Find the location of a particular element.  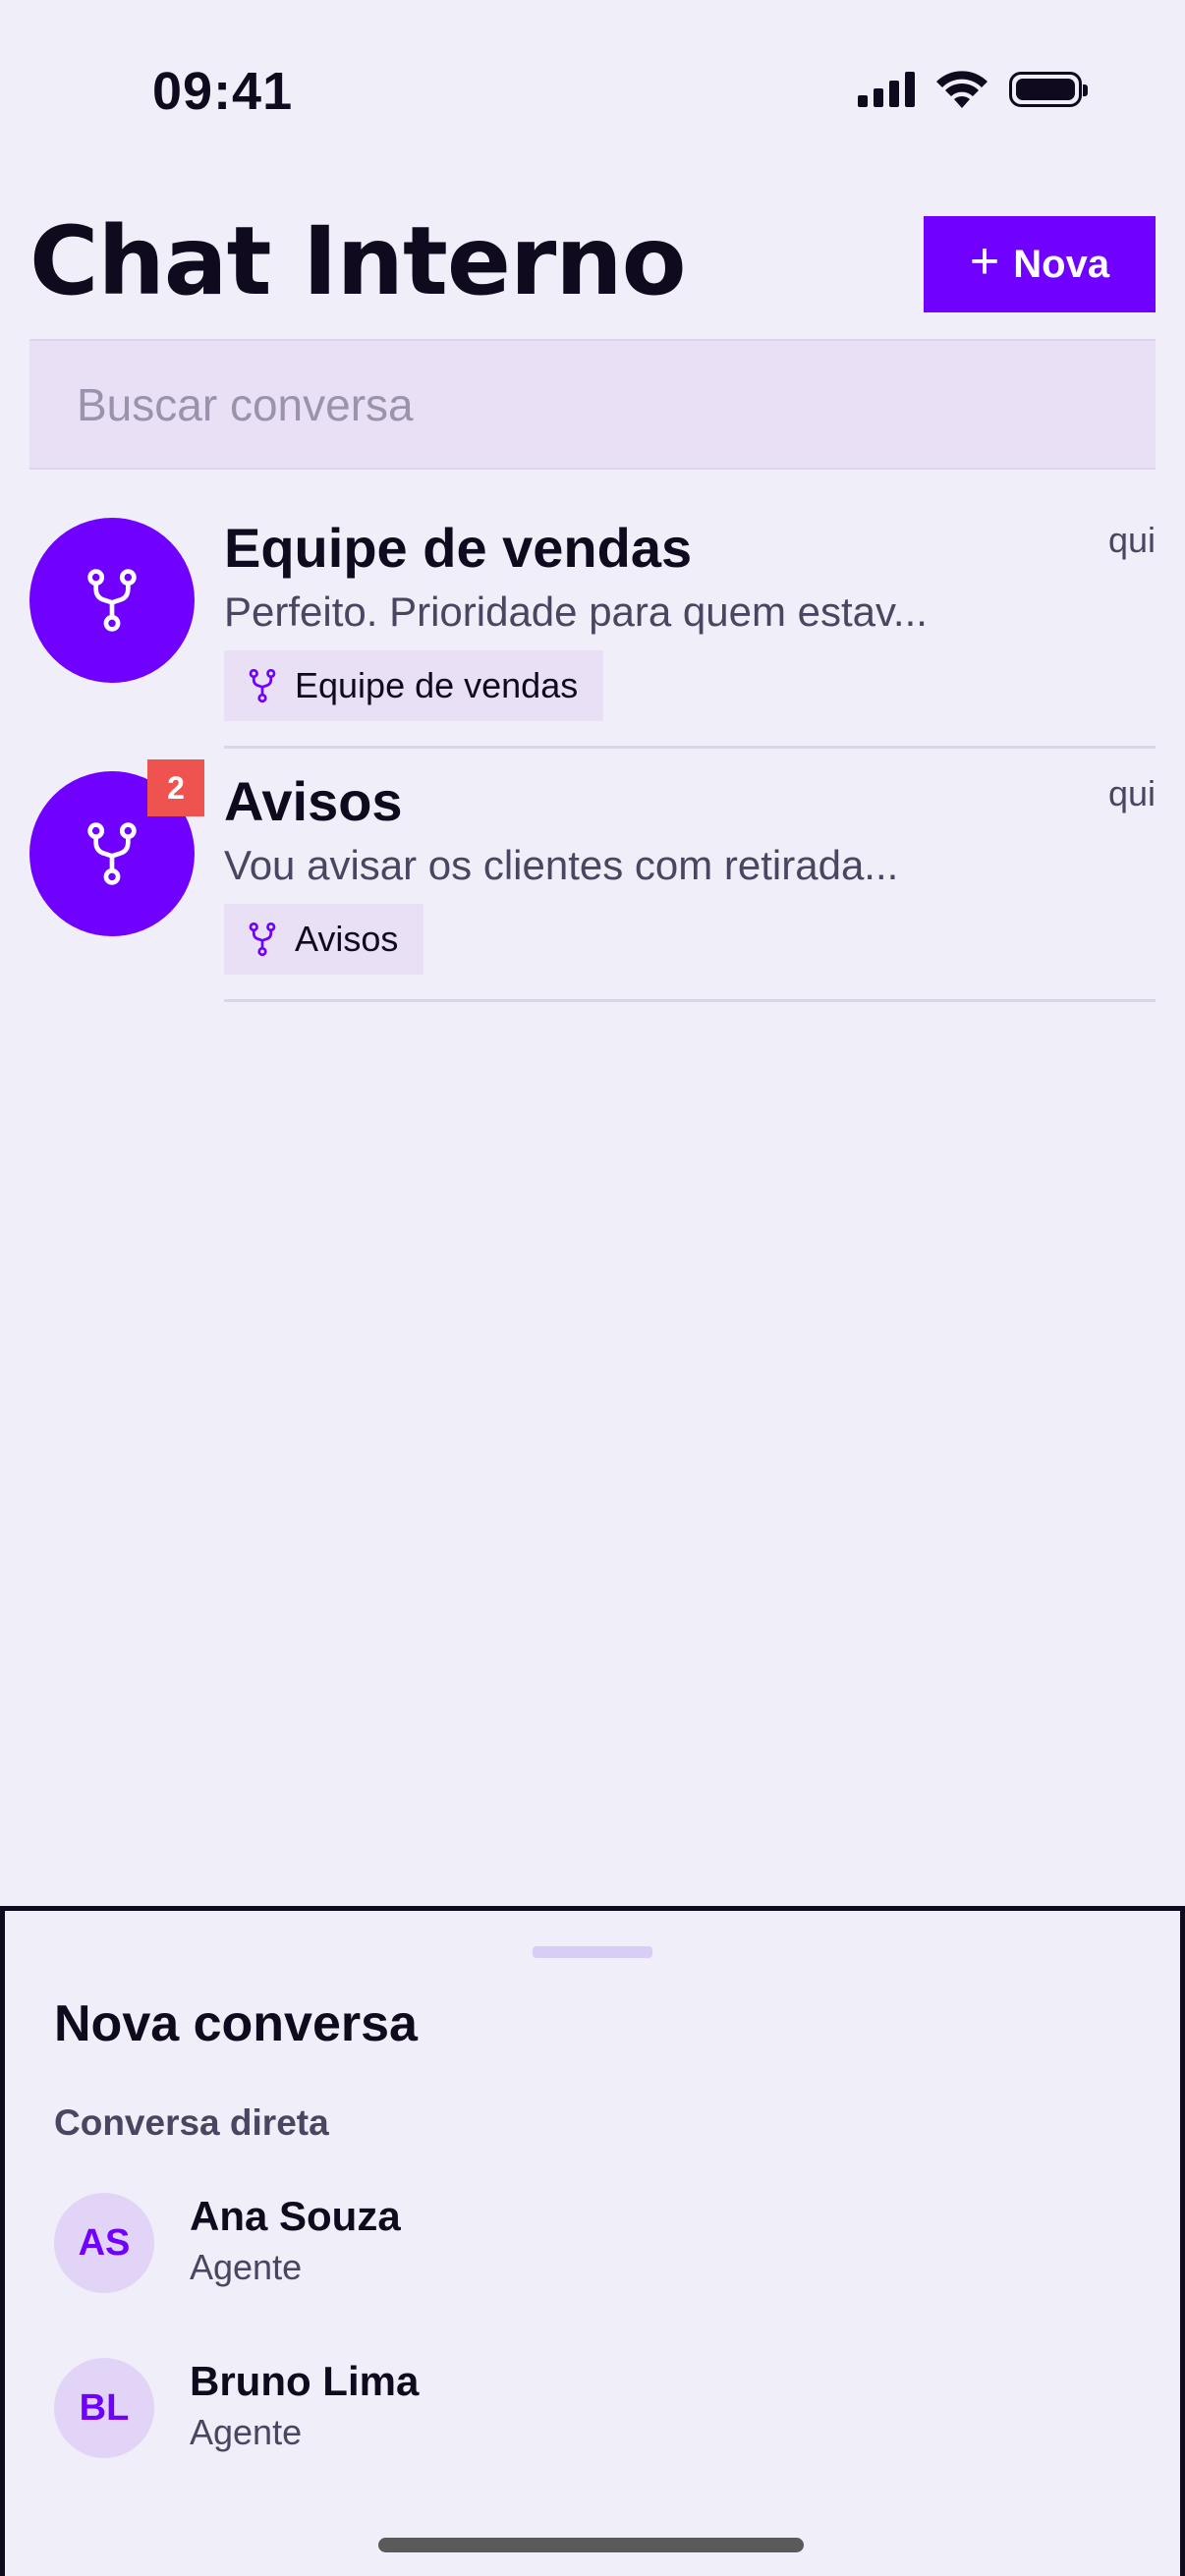

search-bar is located at coordinates (592, 404).